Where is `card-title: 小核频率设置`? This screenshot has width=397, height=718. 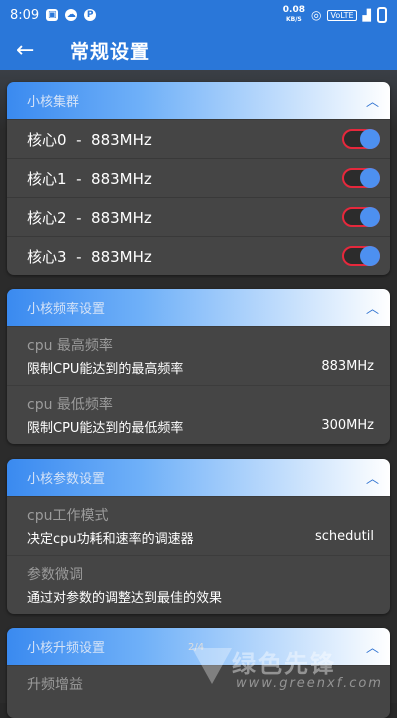 card-title: 小核频率设置 is located at coordinates (66, 309).